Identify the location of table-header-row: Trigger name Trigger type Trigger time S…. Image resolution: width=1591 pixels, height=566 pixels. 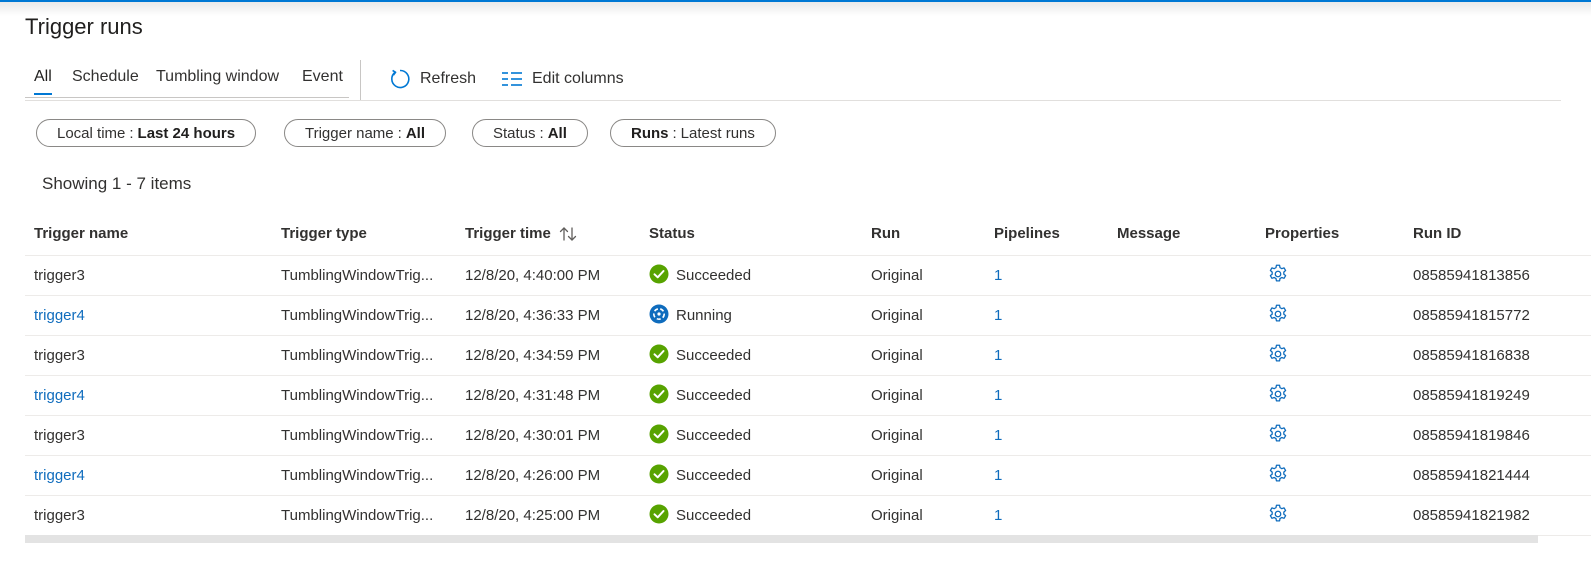
(808, 234).